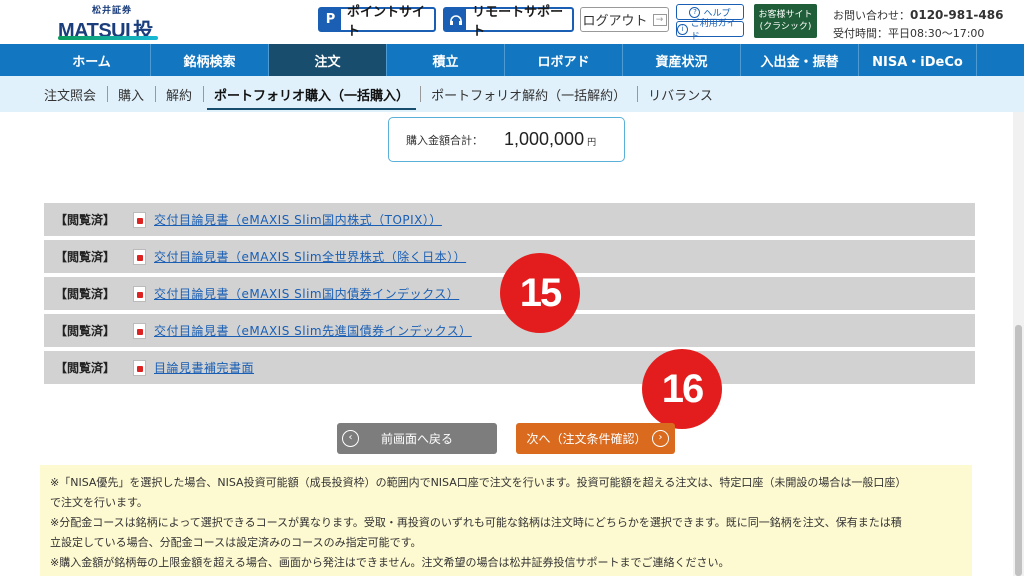 The image size is (1024, 576). I want to click on user-guide-button: i ご利用ガイド, so click(710, 30).